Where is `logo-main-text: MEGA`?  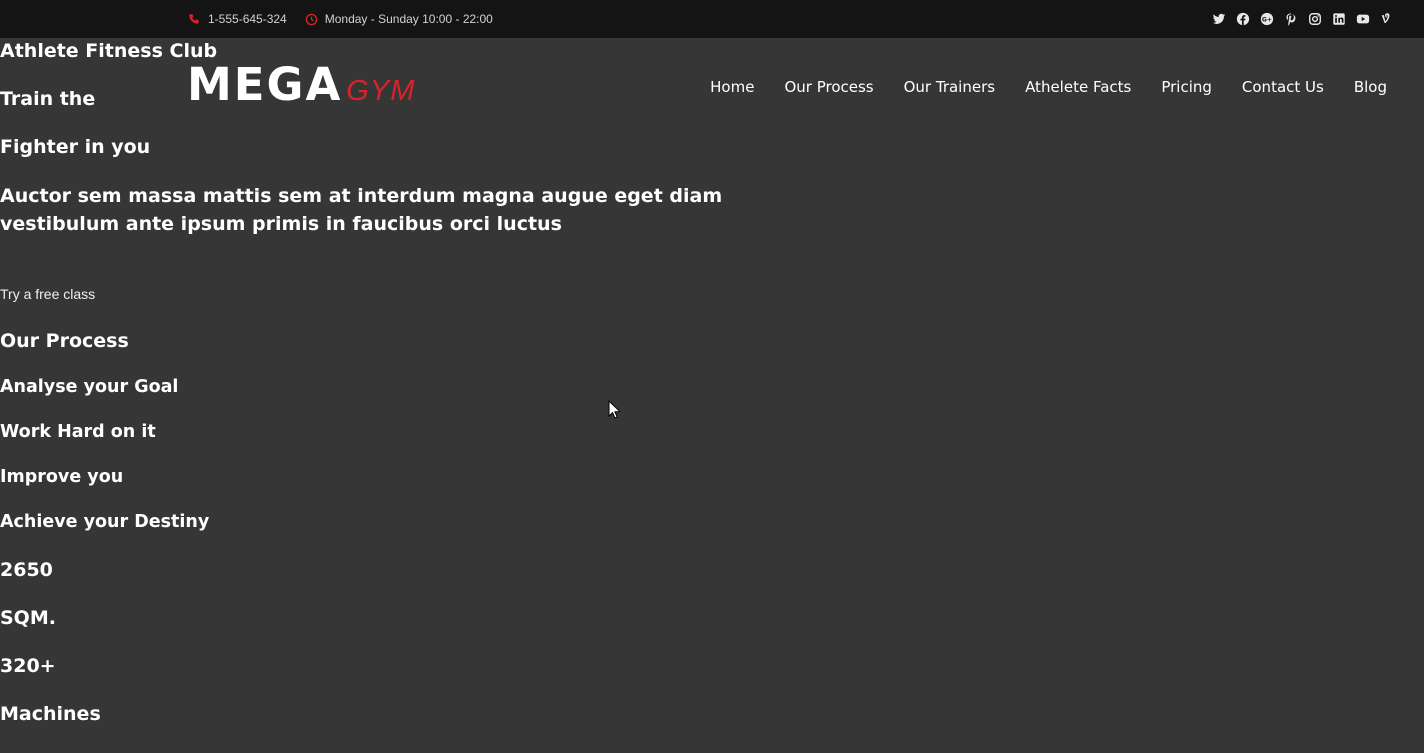
logo-main-text: MEGA is located at coordinates (265, 84).